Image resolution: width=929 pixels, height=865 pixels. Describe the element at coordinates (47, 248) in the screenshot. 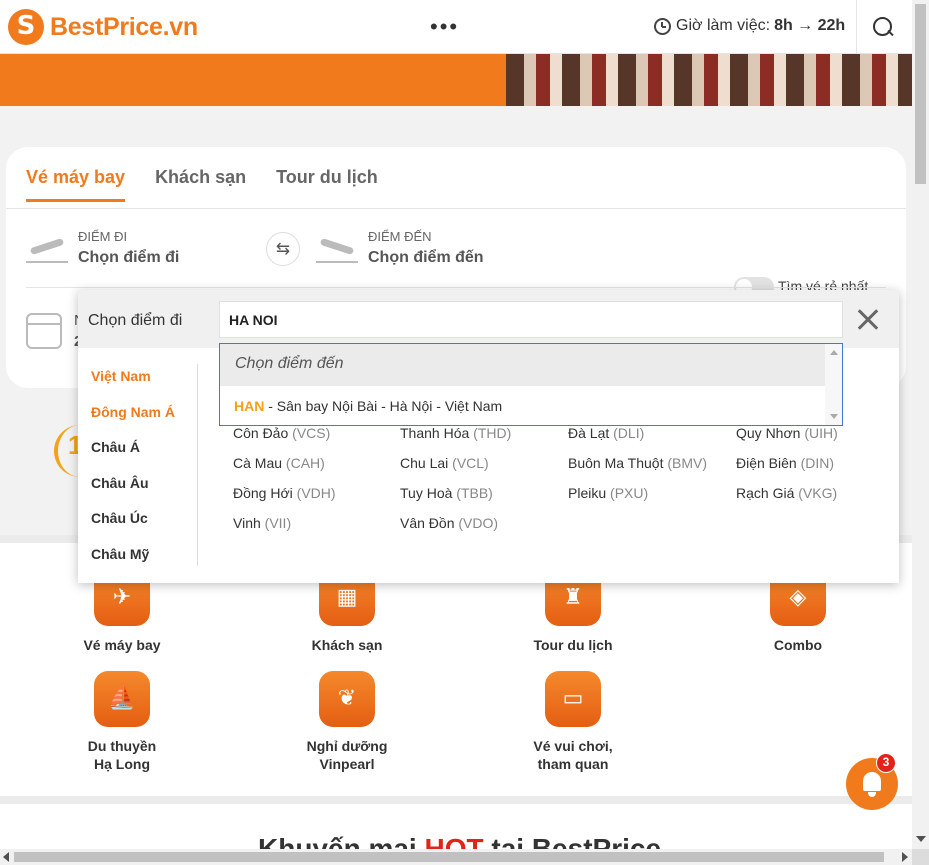

I see `takeoff-icon` at that location.